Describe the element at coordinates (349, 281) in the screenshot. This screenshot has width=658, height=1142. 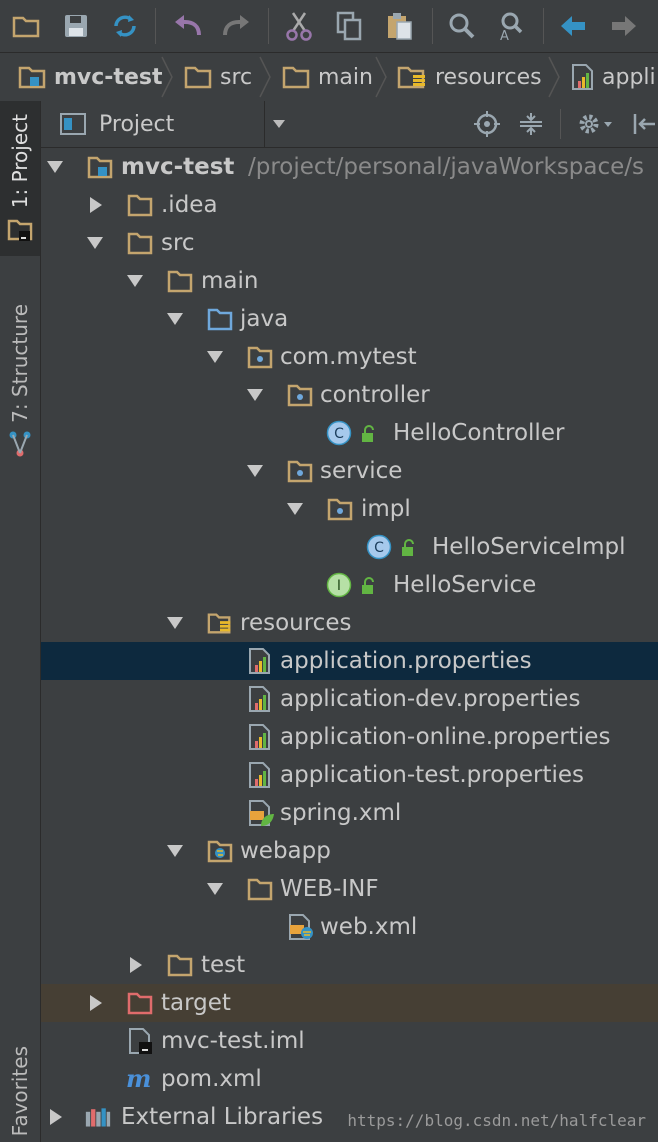
I see `tree-item-main: main` at that location.